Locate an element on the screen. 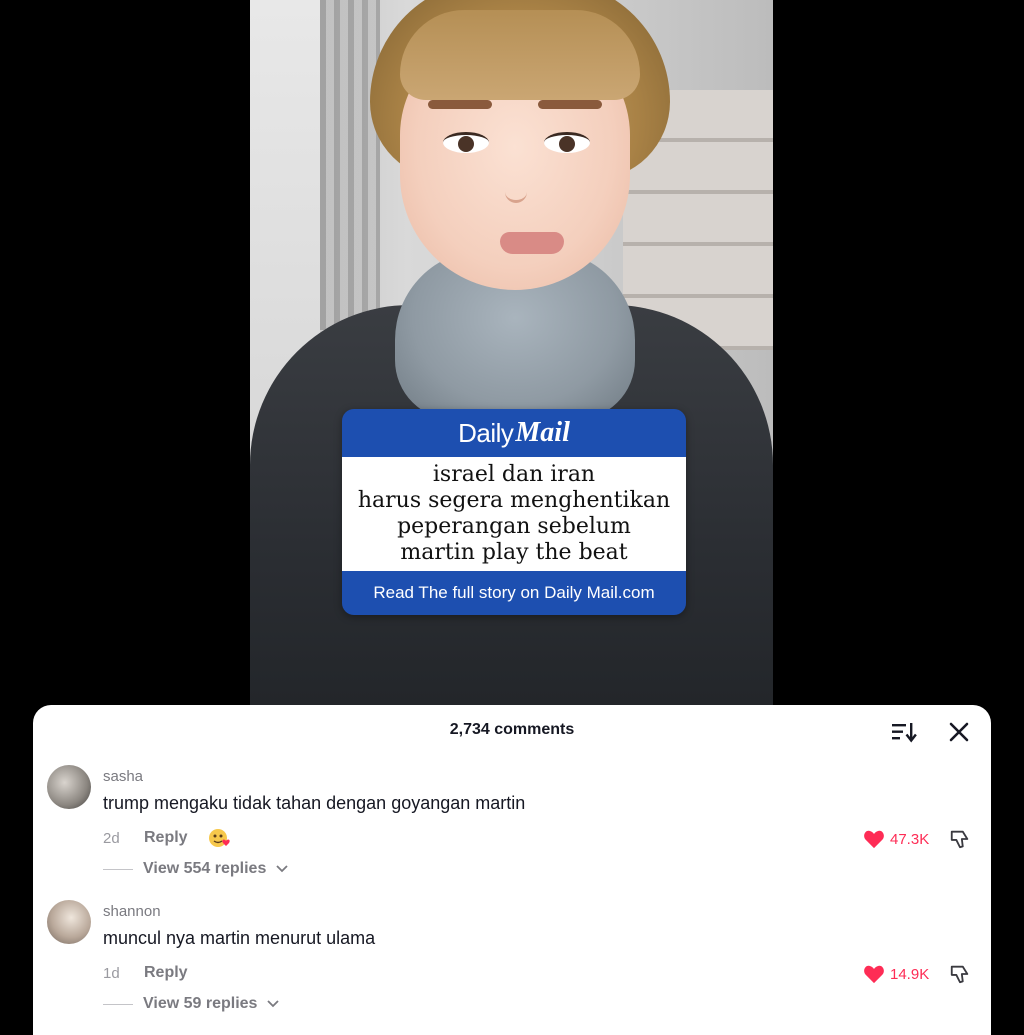 Image resolution: width=1024 pixels, height=1035 pixels. view-replies-button: View 59 replies is located at coordinates (191, 1004).